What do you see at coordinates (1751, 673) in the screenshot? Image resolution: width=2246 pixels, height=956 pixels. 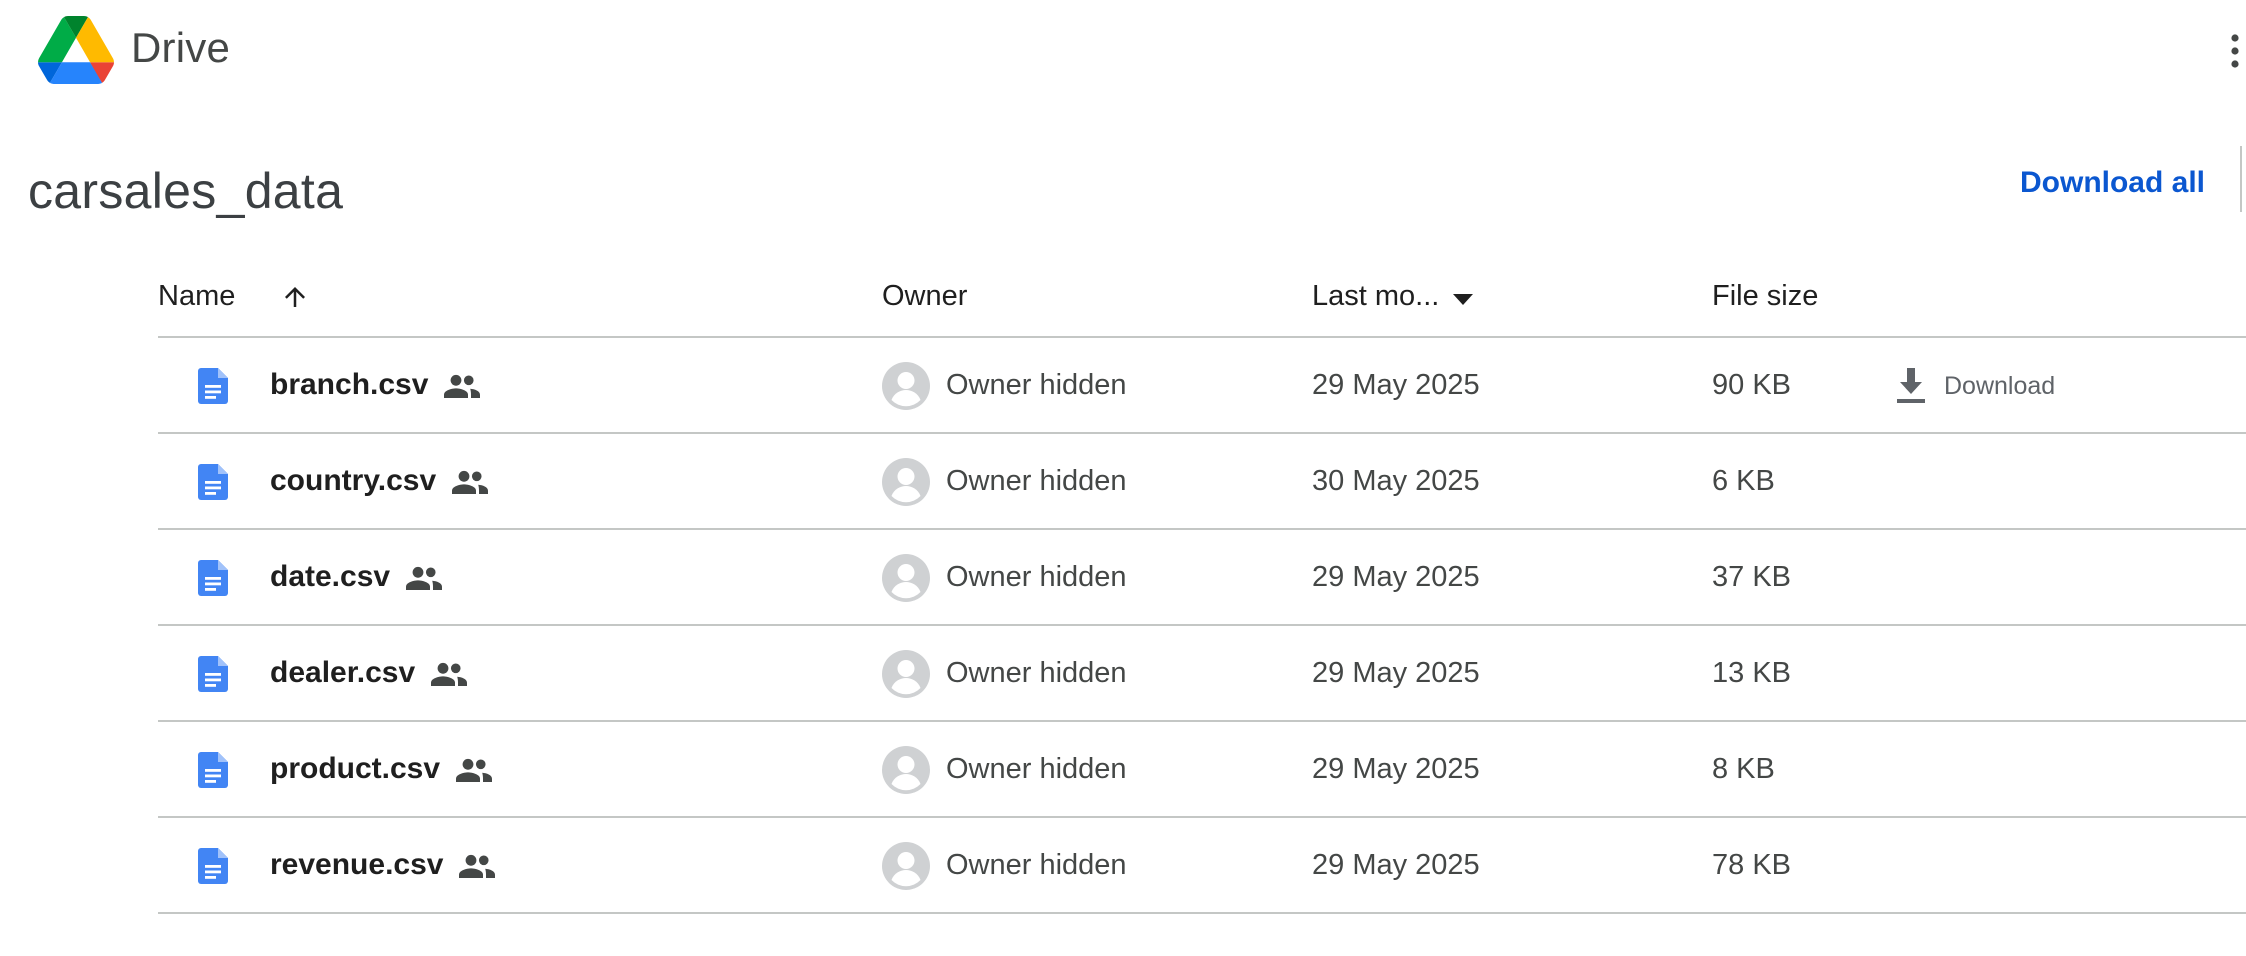 I see `file-size-label: 13 KB` at bounding box center [1751, 673].